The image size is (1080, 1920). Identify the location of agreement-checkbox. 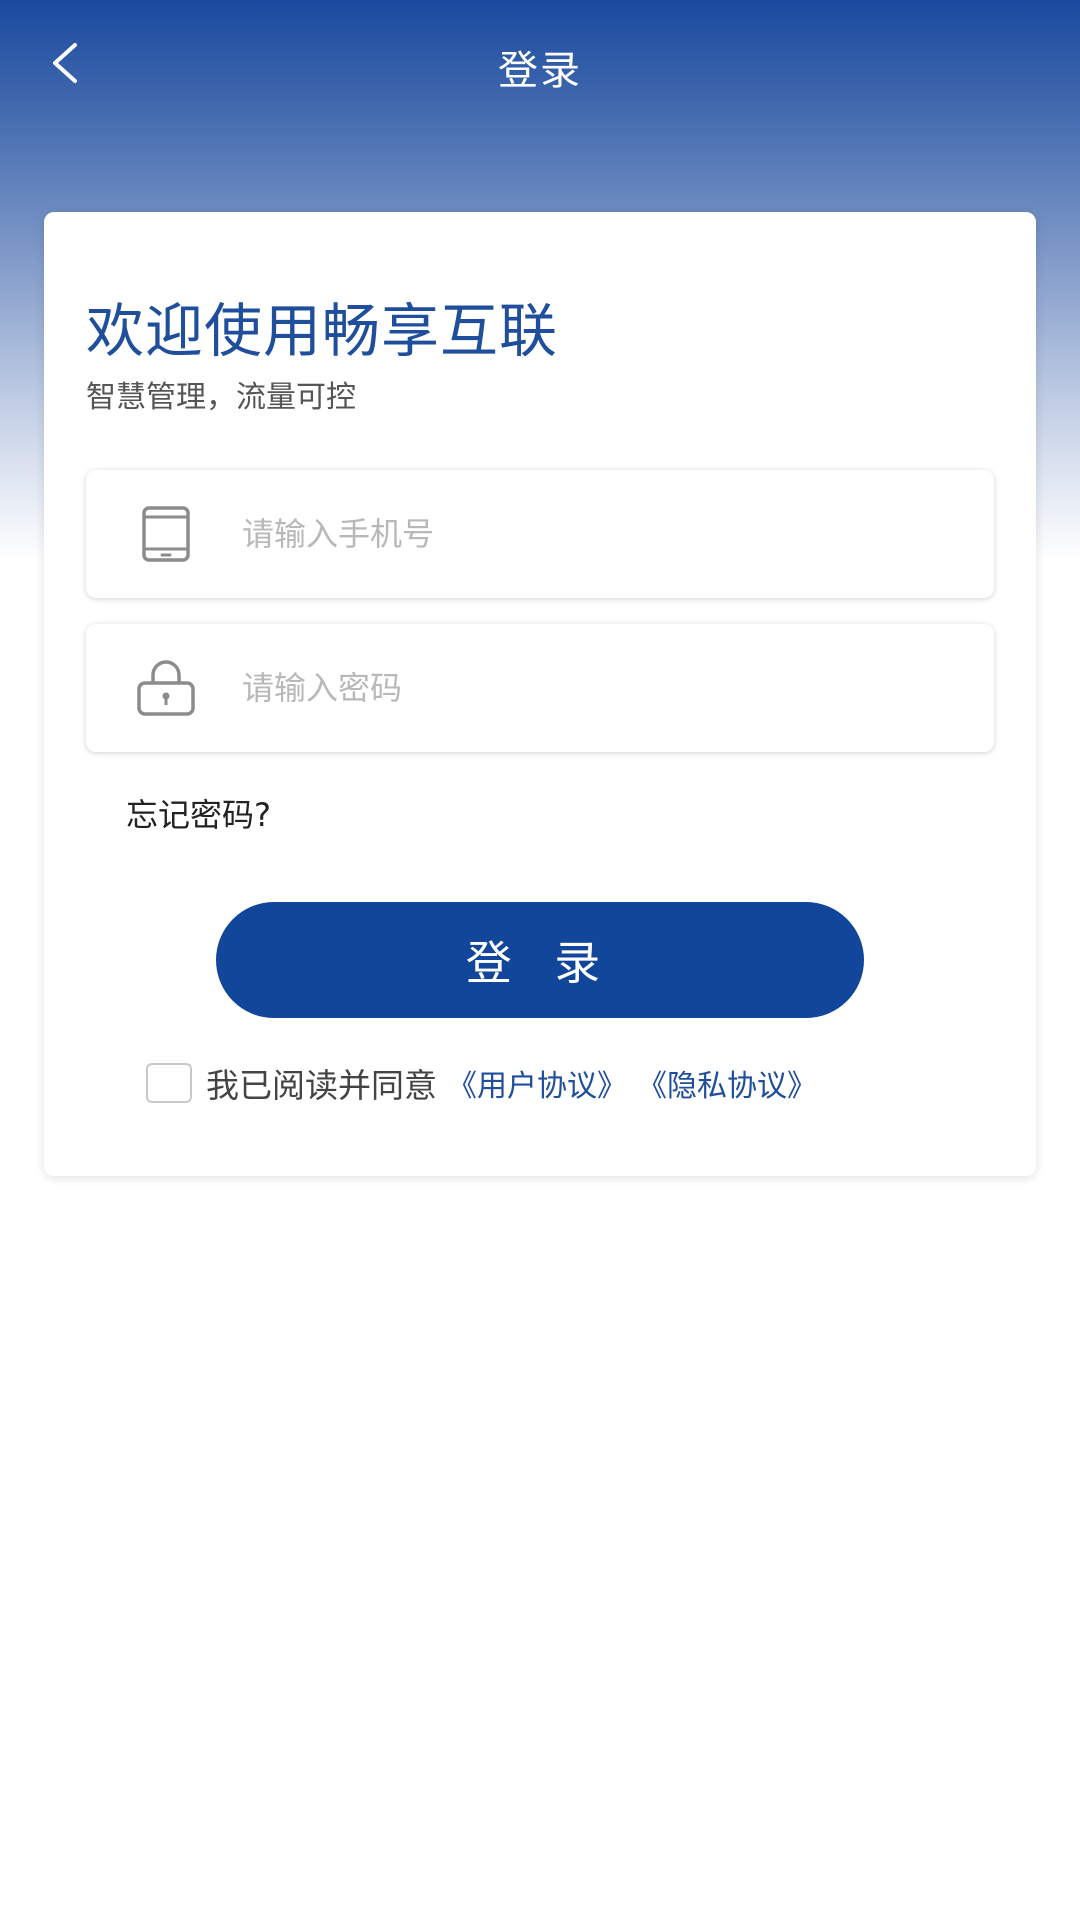
(169, 1083).